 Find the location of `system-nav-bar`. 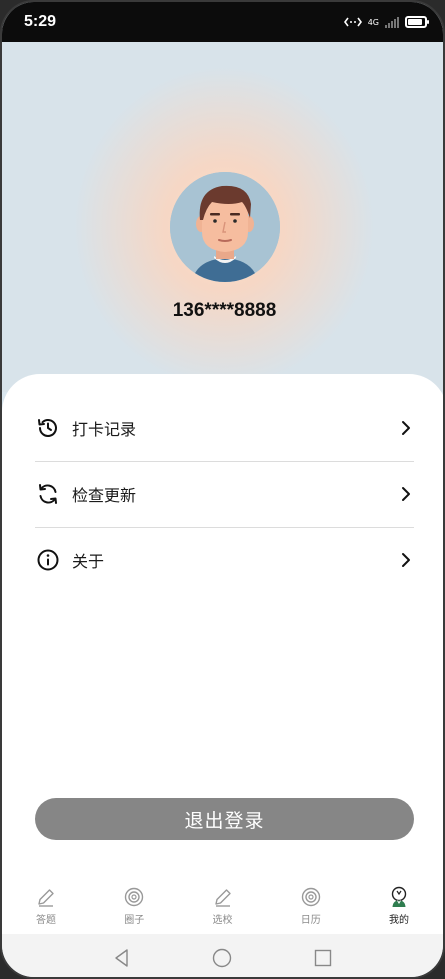

system-nav-bar is located at coordinates (222, 955).